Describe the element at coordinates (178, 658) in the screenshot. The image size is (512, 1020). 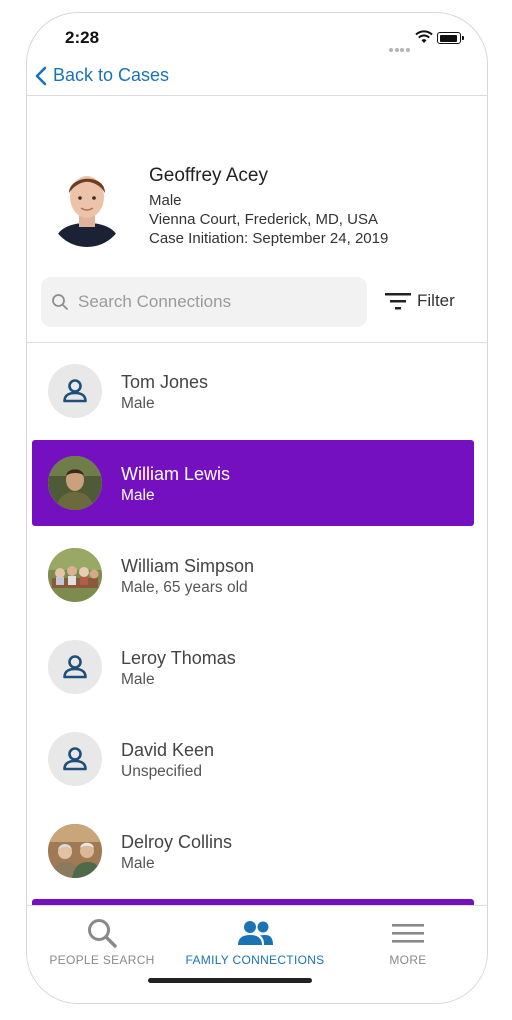
I see `connection-name: Leroy Thomas` at that location.